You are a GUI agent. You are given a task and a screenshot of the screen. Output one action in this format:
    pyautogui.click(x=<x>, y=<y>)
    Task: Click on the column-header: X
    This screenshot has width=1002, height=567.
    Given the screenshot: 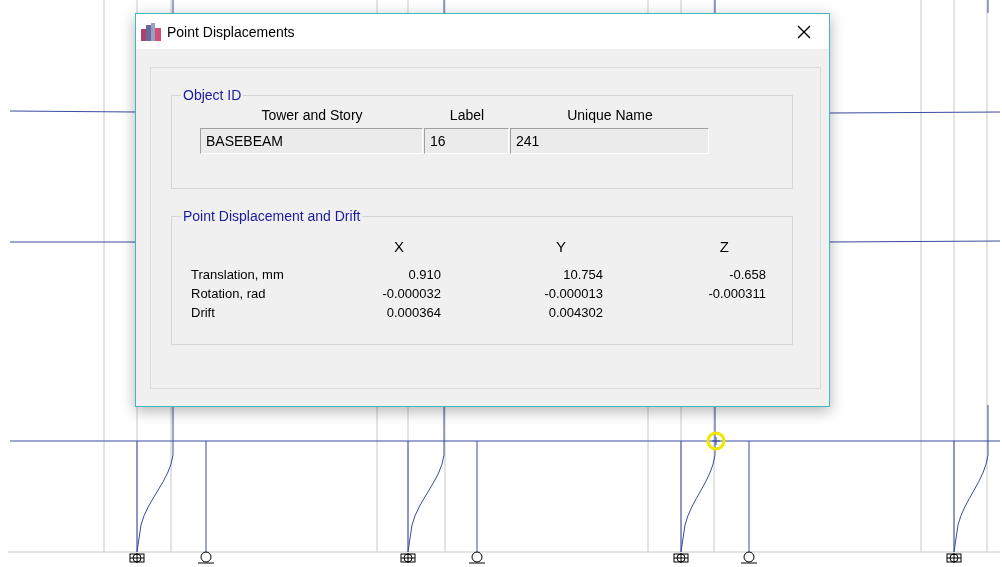 What is the action you would take?
    pyautogui.click(x=399, y=246)
    